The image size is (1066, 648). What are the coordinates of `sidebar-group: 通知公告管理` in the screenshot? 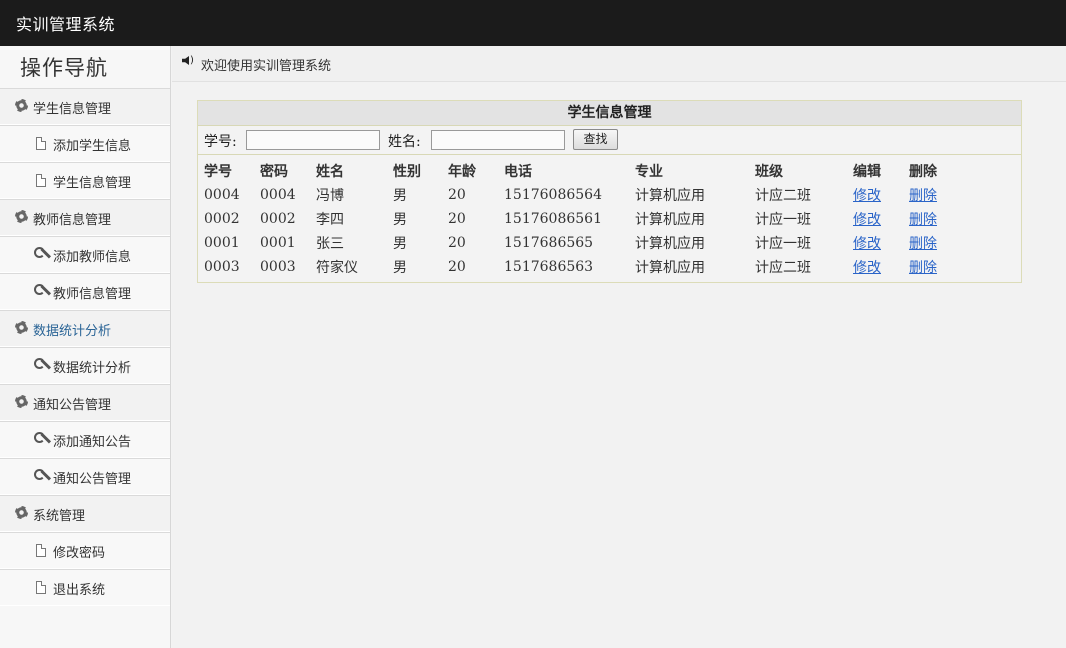 It's located at (85, 402).